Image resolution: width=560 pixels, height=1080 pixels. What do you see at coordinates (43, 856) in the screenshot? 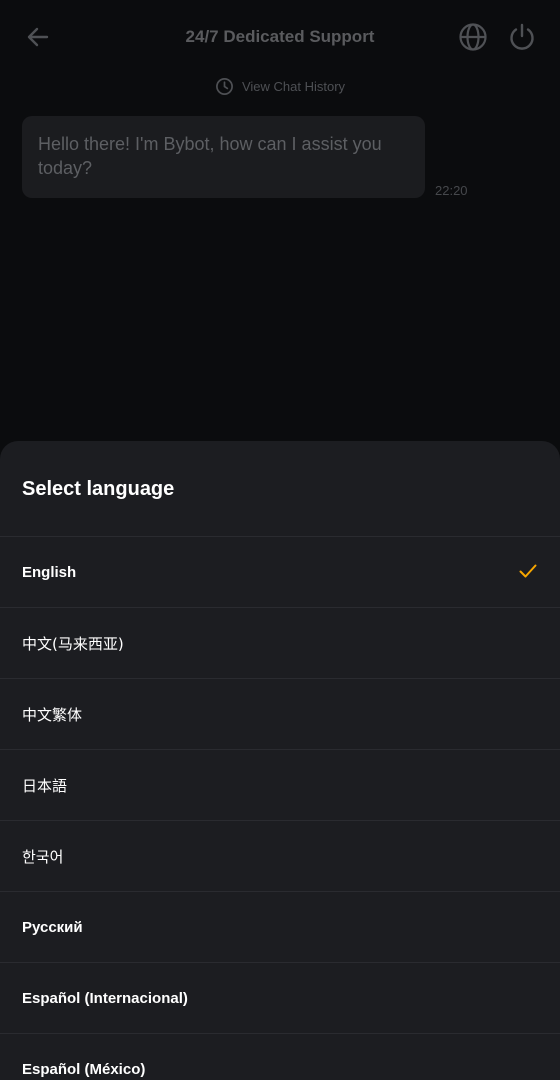
I see `language-label: 한국어` at bounding box center [43, 856].